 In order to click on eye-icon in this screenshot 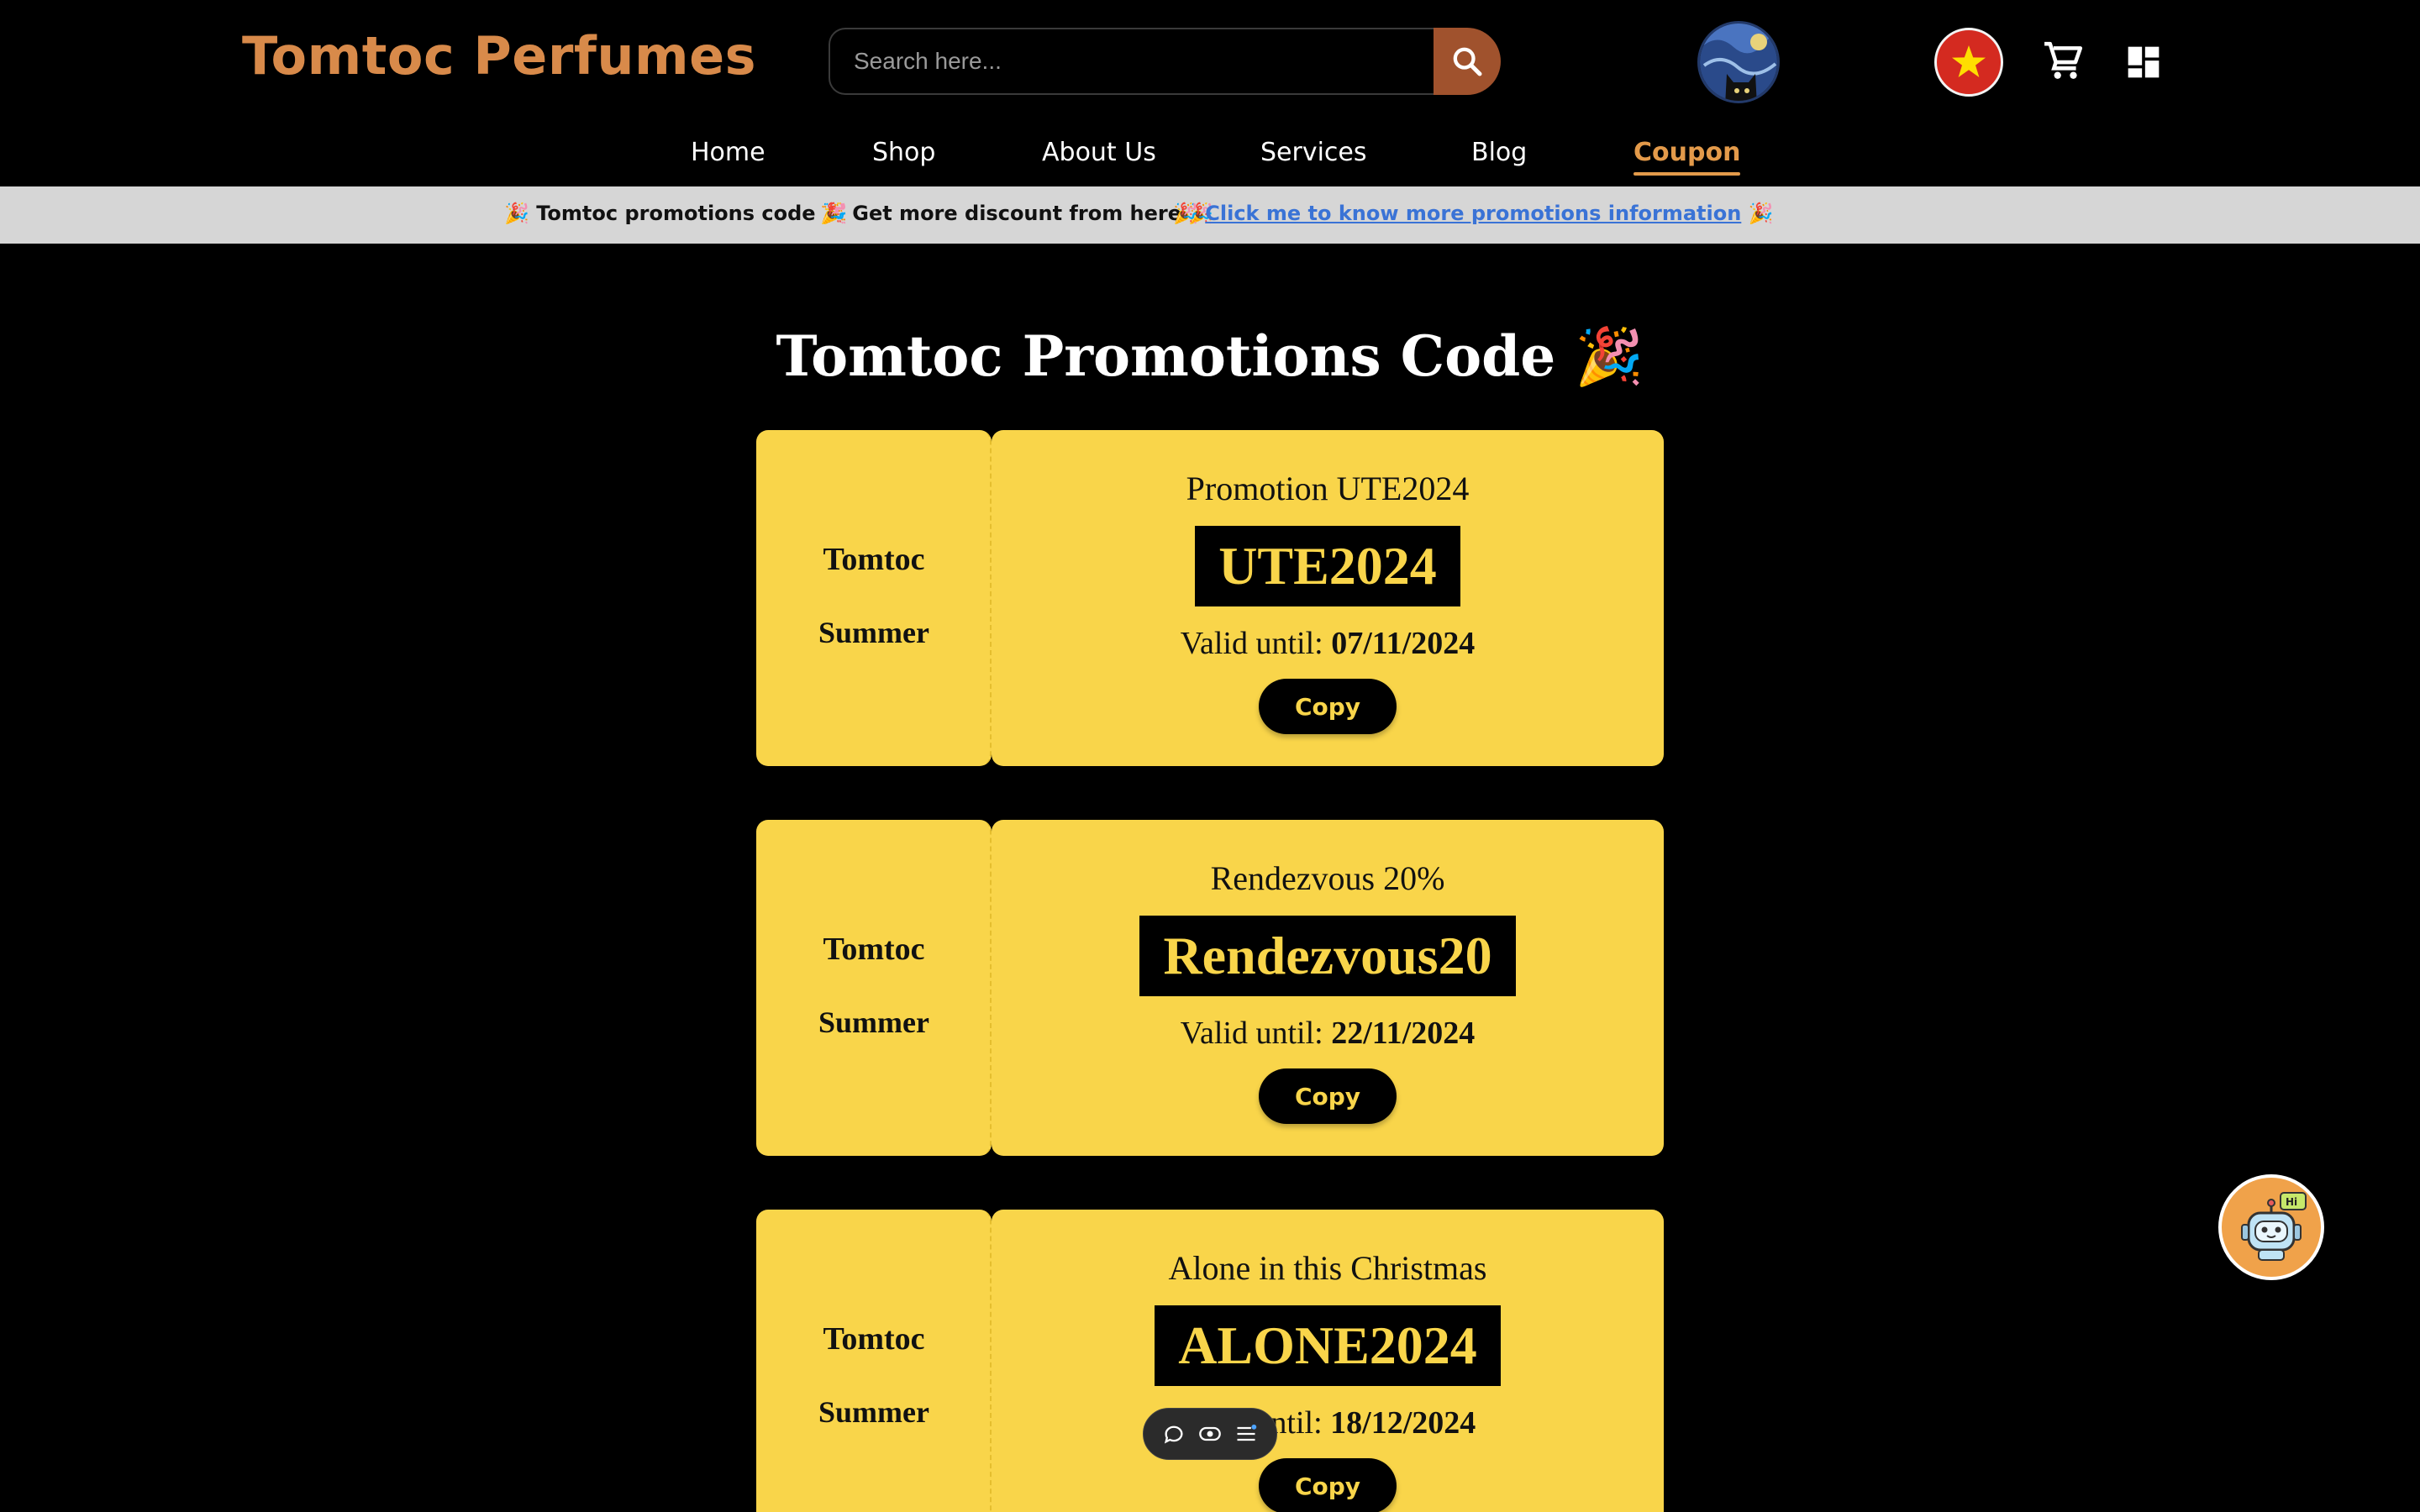, I will do `click(1210, 1434)`.